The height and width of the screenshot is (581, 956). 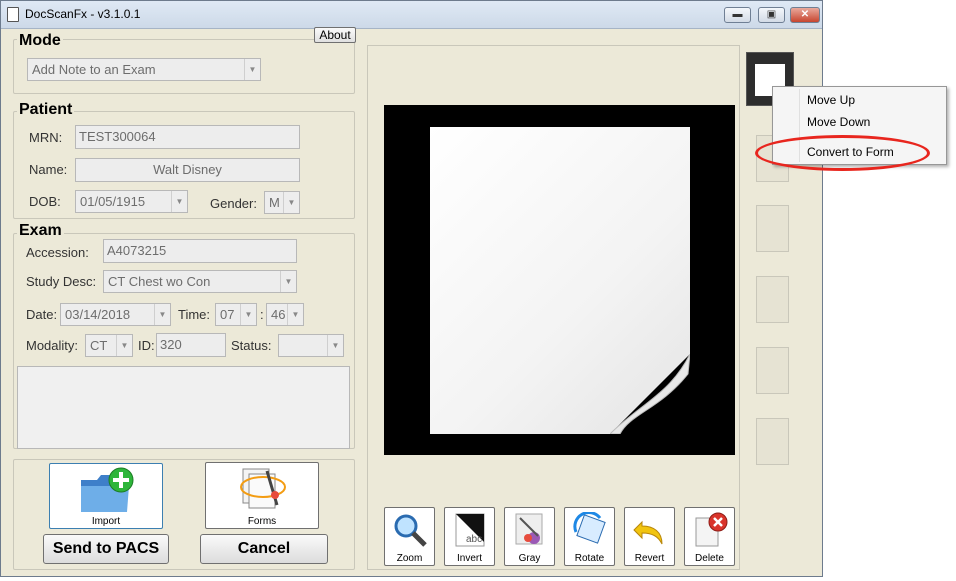 What do you see at coordinates (52, 345) in the screenshot?
I see `modality-label: Modality:` at bounding box center [52, 345].